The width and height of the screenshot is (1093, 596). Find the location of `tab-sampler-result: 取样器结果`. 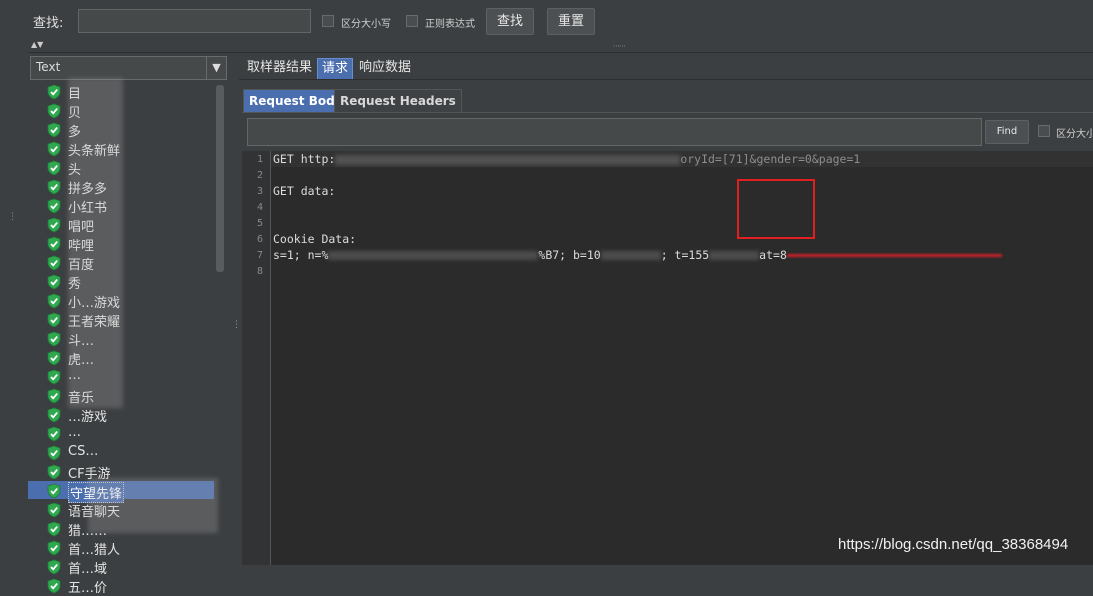

tab-sampler-result: 取样器结果 is located at coordinates (279, 68).